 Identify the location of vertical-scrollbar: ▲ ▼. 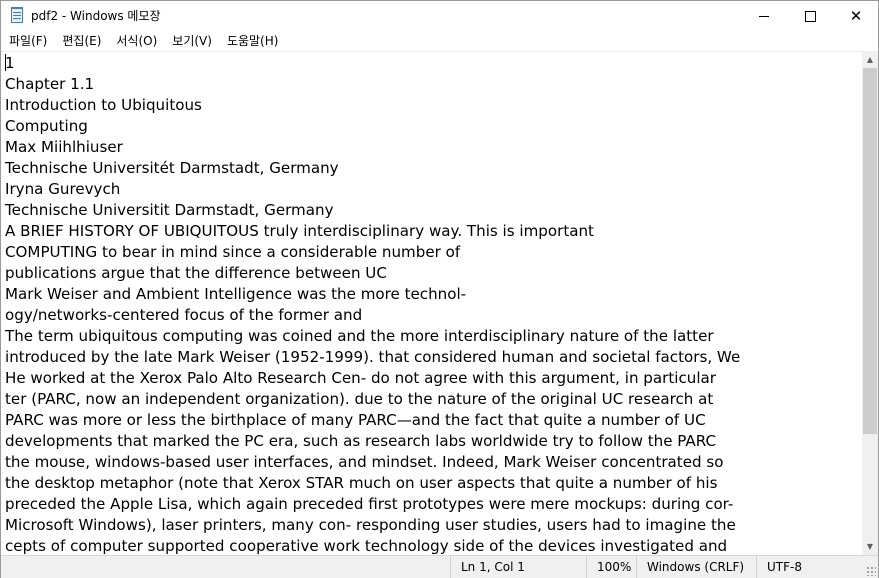
(870, 303).